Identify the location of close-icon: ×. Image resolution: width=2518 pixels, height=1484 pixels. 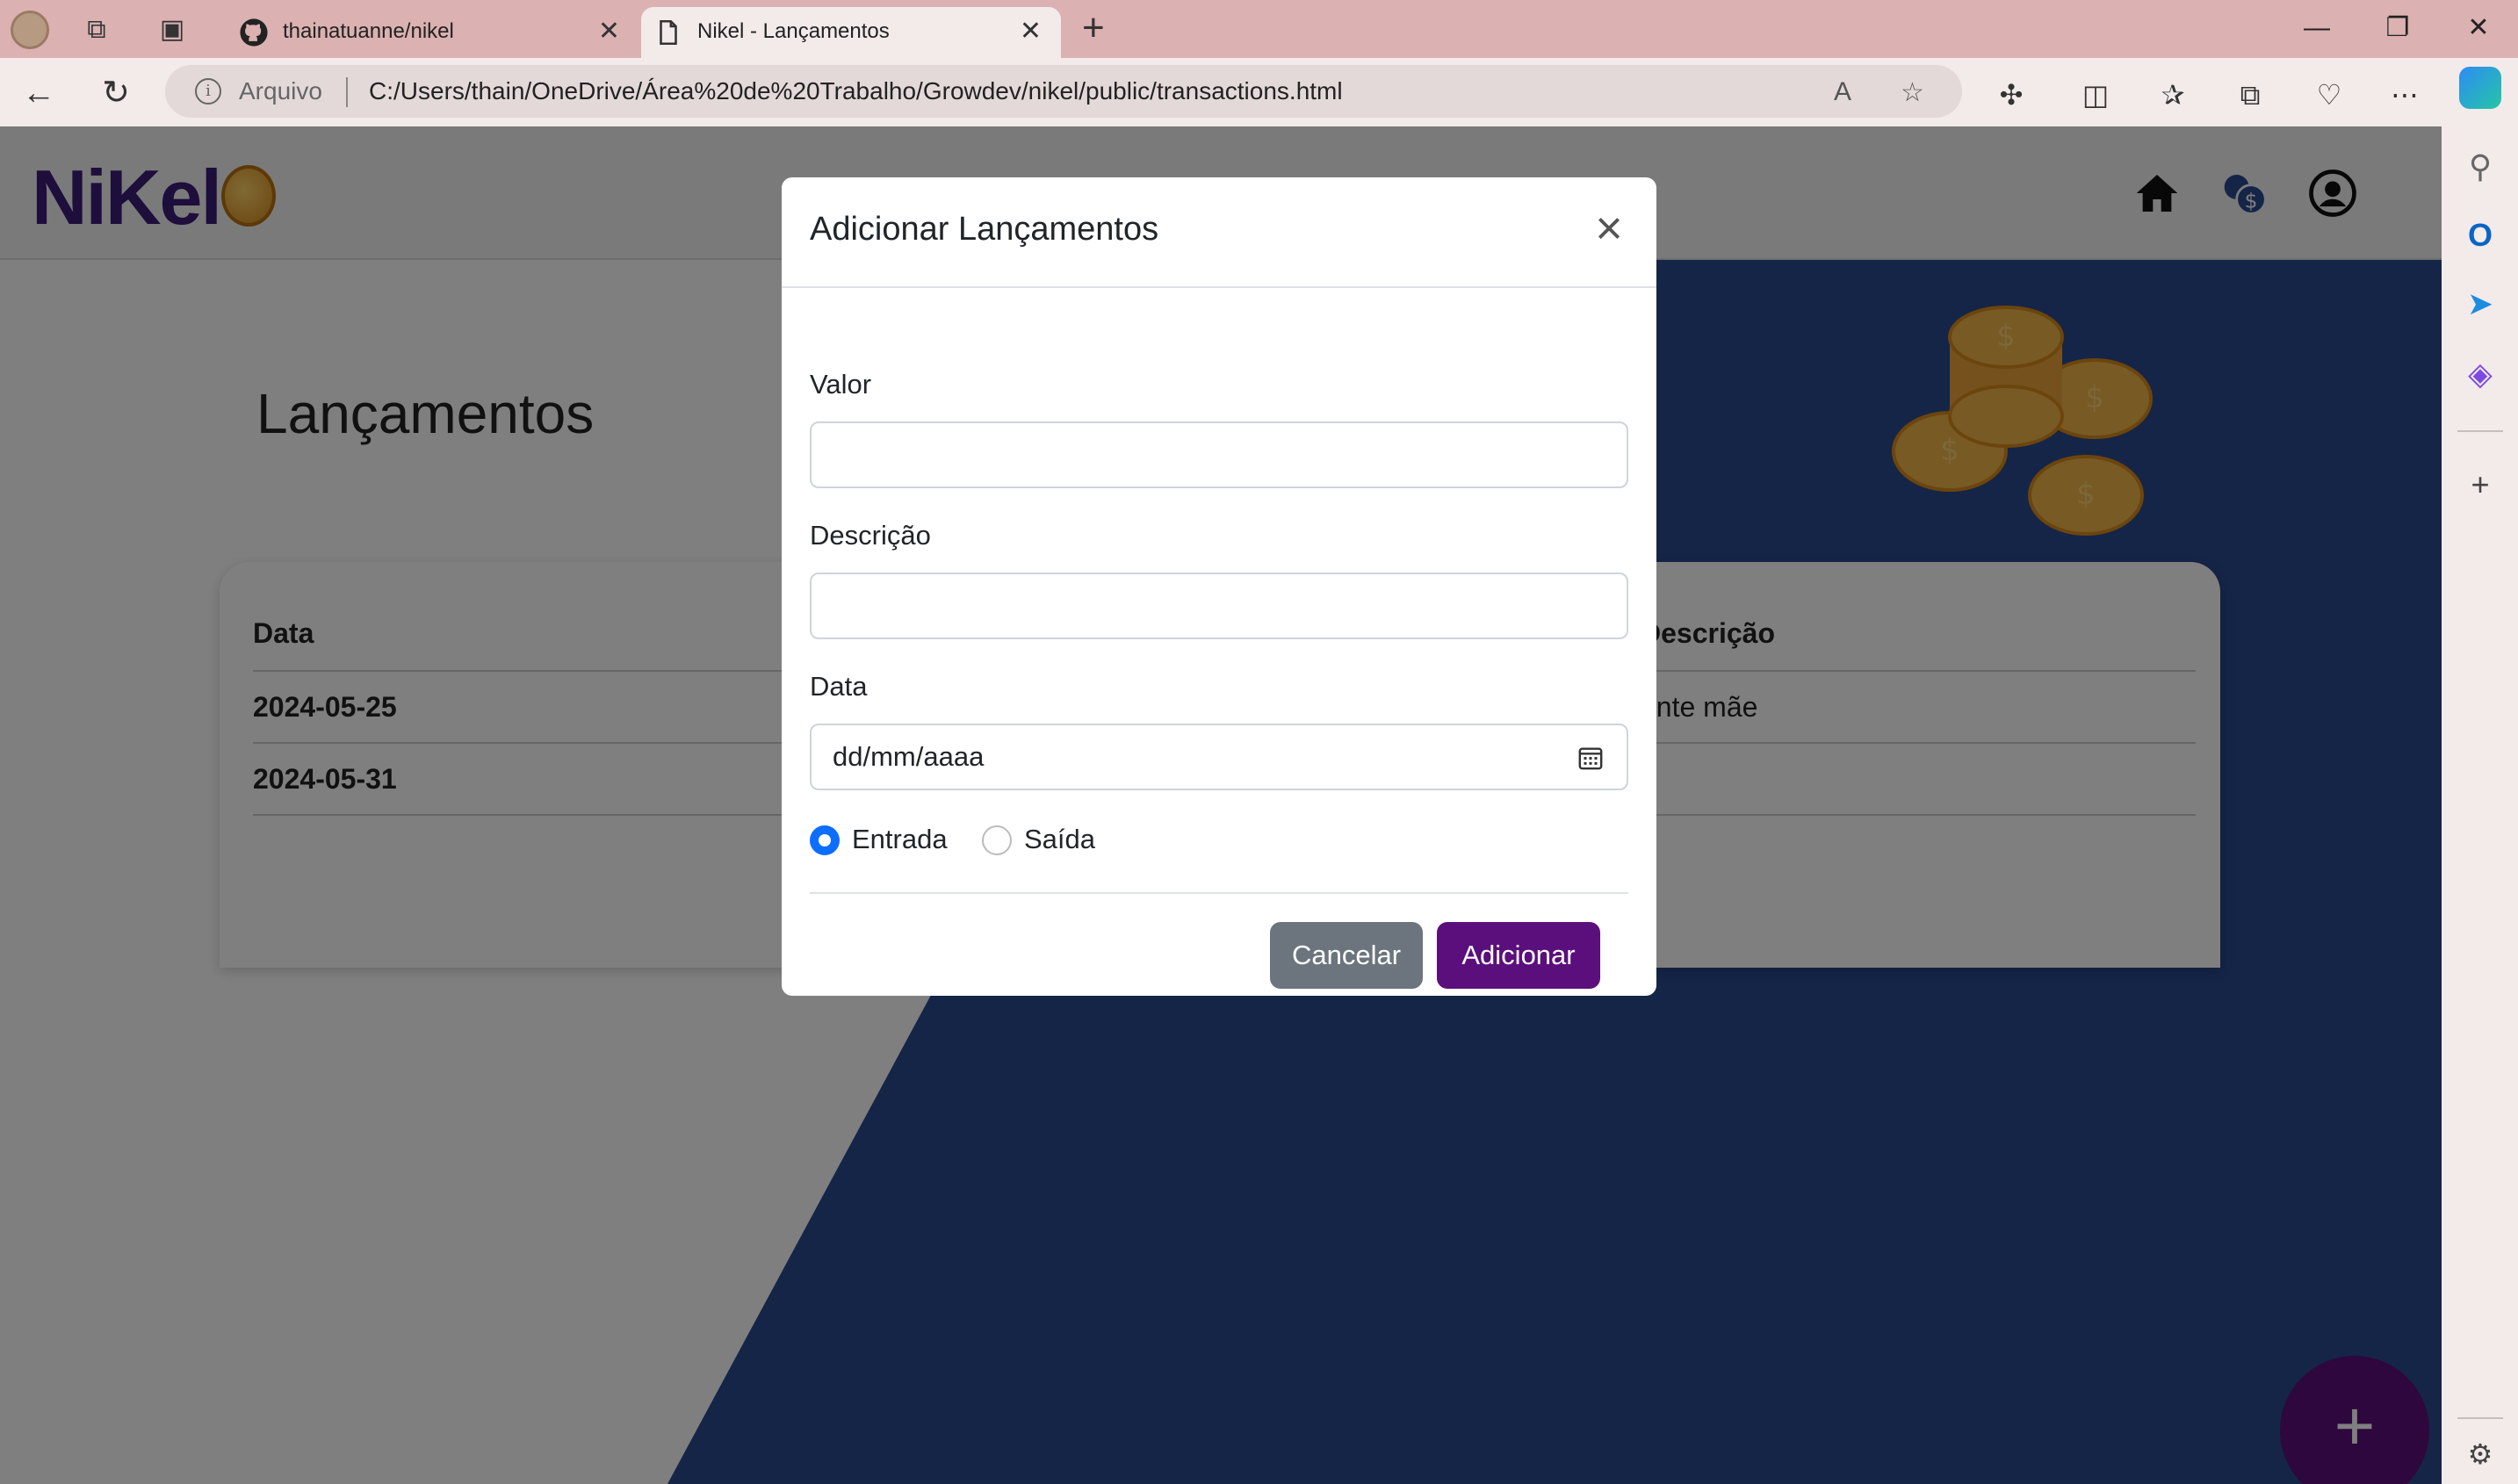
(1609, 228).